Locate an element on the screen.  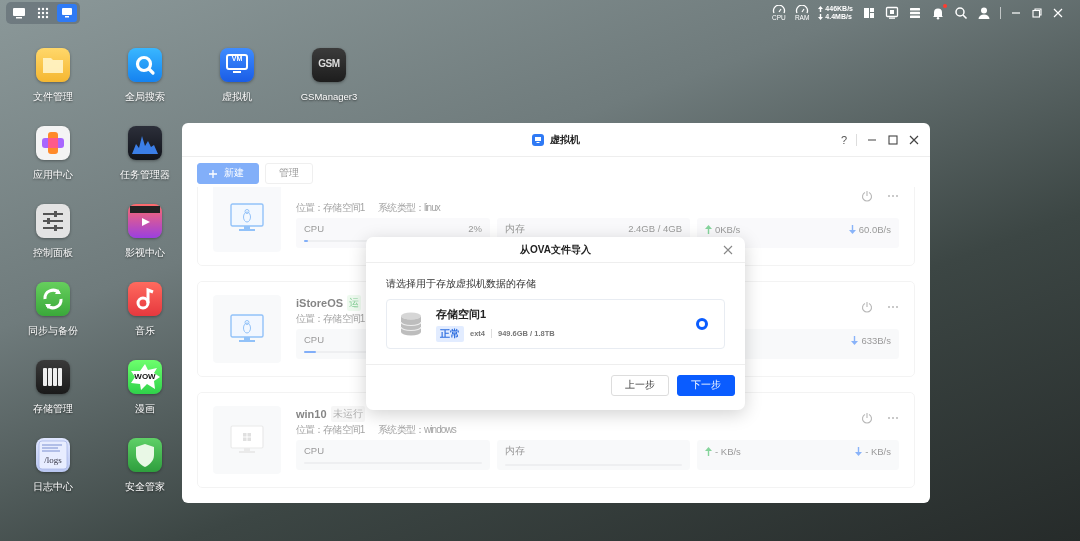
monitor-icon is located at coordinates (67, 13).